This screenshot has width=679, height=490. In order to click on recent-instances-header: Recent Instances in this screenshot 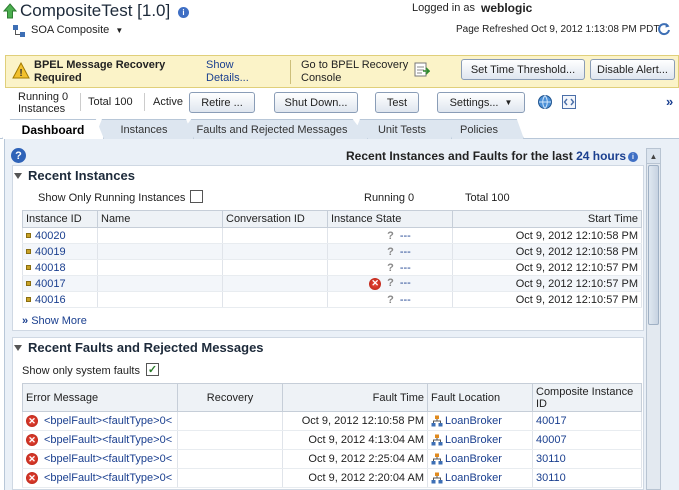, I will do `click(74, 175)`.